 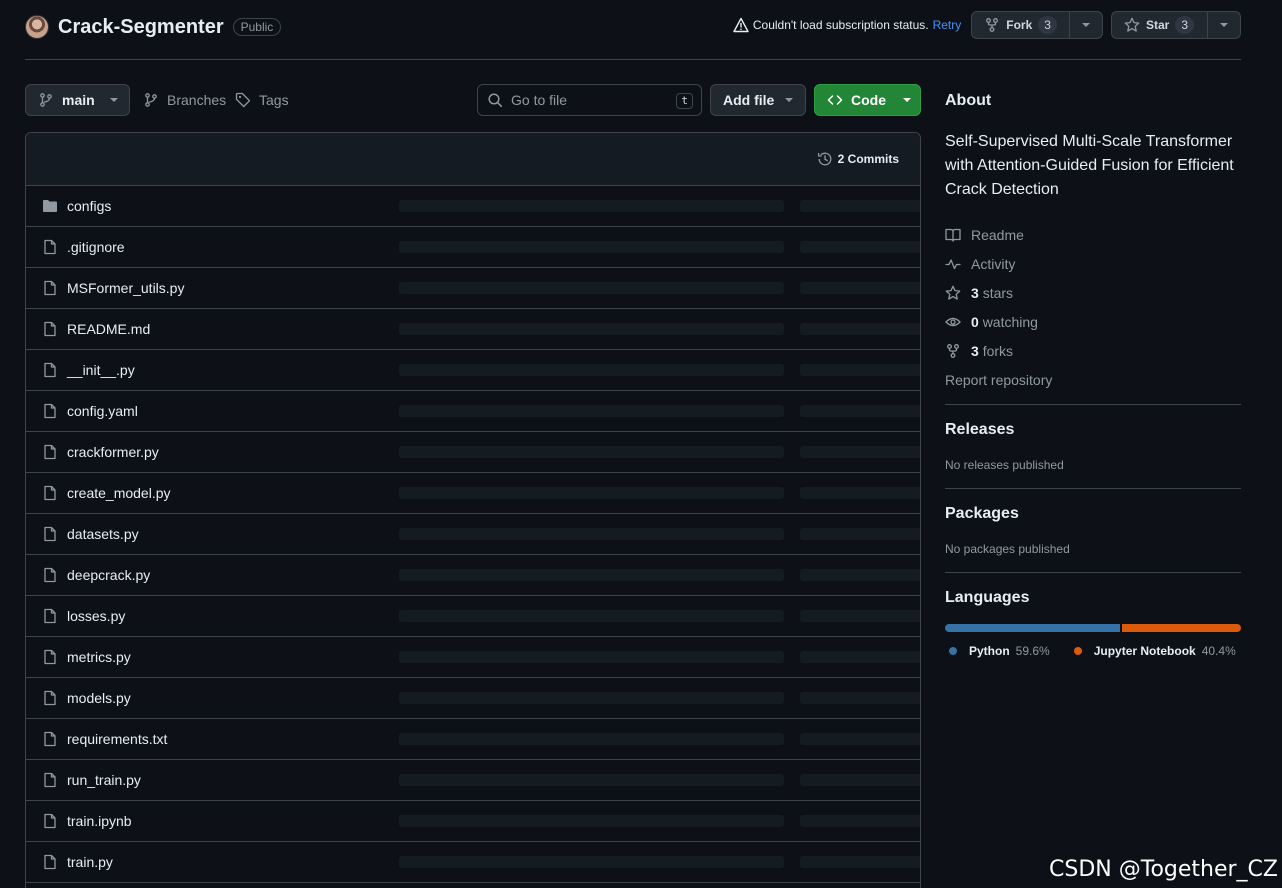 What do you see at coordinates (141, 27) in the screenshot?
I see `repo-name: Crack-Segmenter` at bounding box center [141, 27].